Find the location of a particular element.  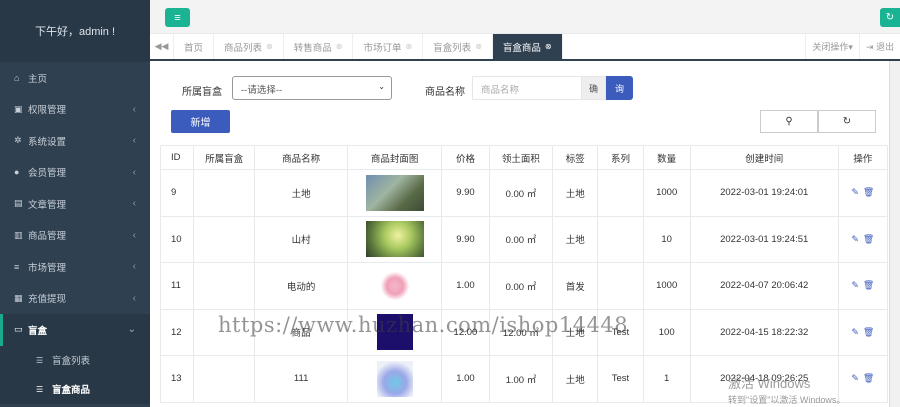

tab-2: 转售商品 ⊗ is located at coordinates (319, 46).